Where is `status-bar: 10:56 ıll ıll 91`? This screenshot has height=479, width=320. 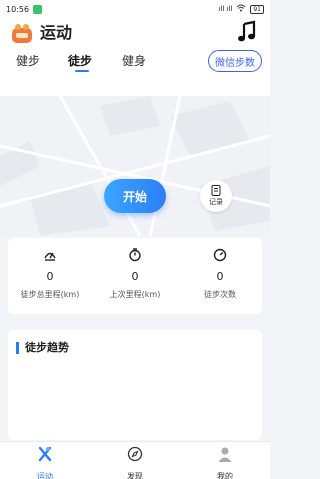
status-bar: 10:56 ıll ıll 91 is located at coordinates (135, 9).